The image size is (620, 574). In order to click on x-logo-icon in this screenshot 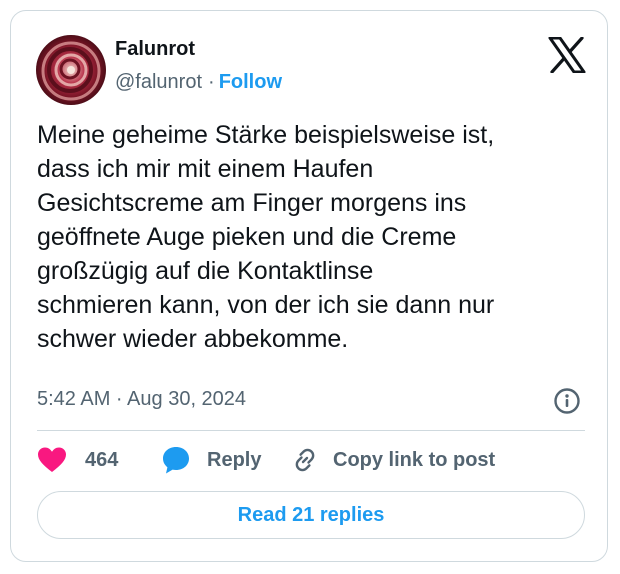, I will do `click(567, 55)`.